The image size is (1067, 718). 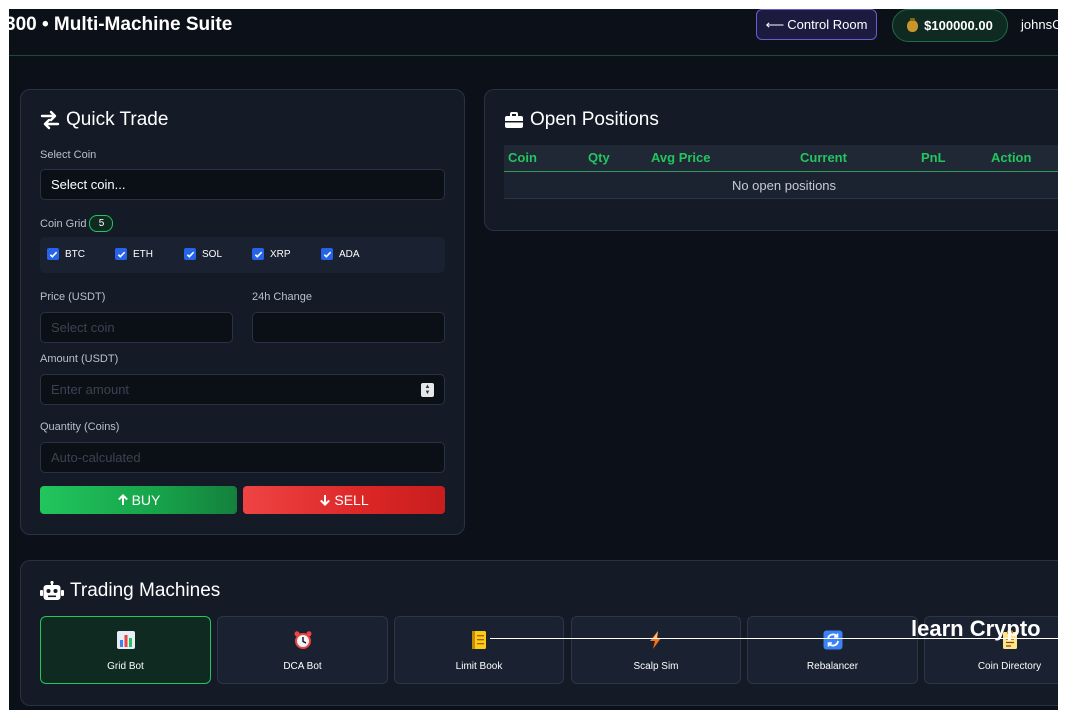 I want to click on coin-checkbox-label: ETH, so click(x=143, y=254).